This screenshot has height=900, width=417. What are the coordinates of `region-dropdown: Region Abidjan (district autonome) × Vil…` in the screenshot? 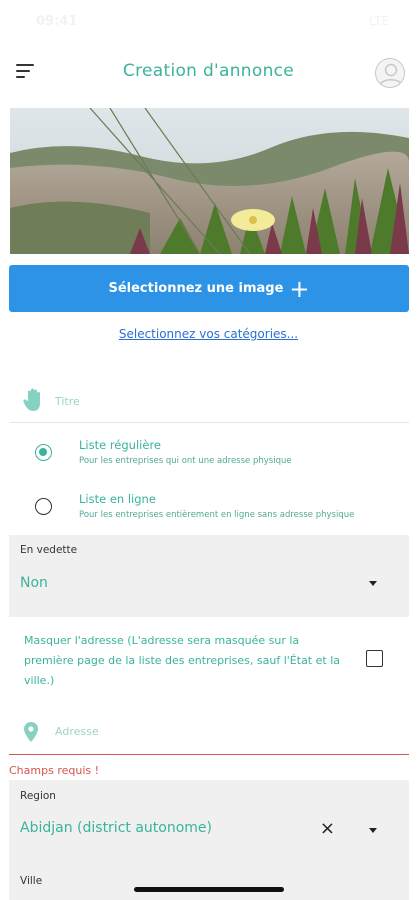 It's located at (209, 840).